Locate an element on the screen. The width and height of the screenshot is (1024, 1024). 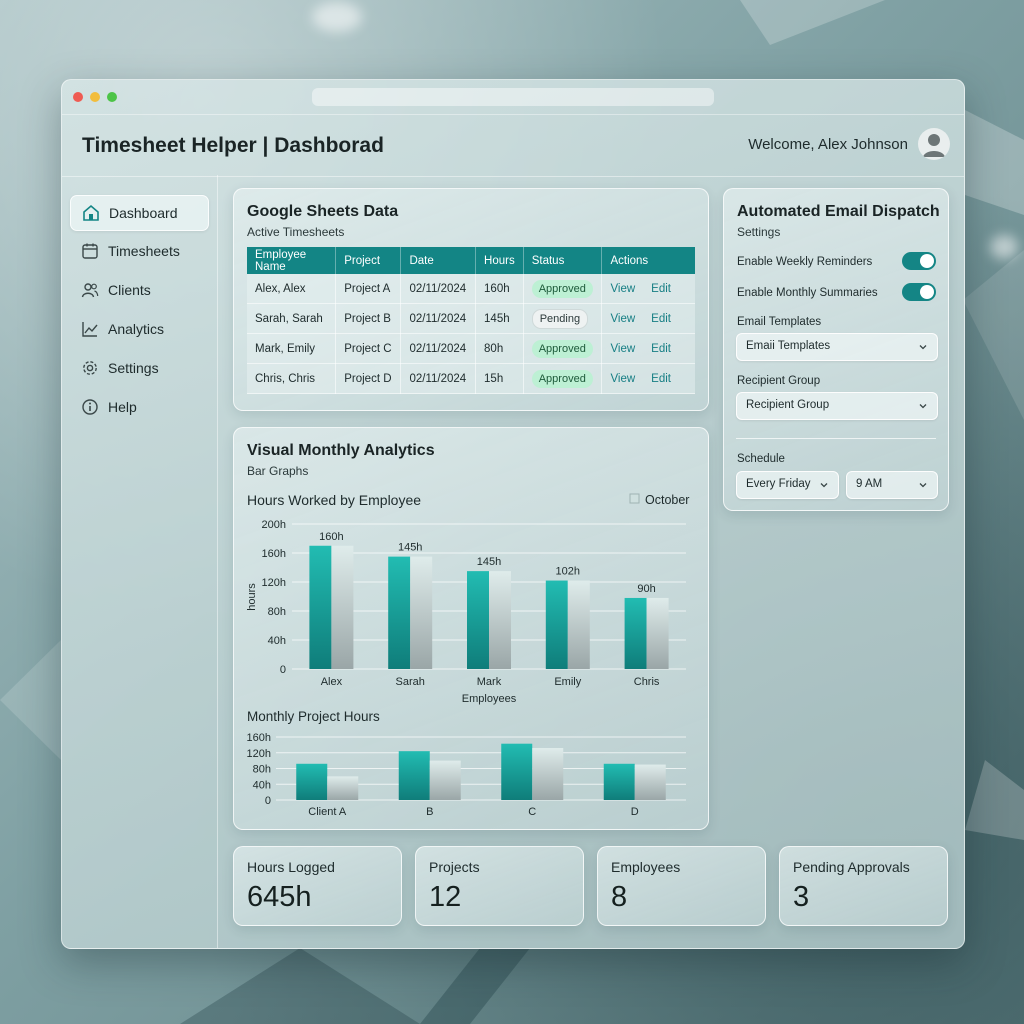
legend-swatch is located at coordinates (634, 498).